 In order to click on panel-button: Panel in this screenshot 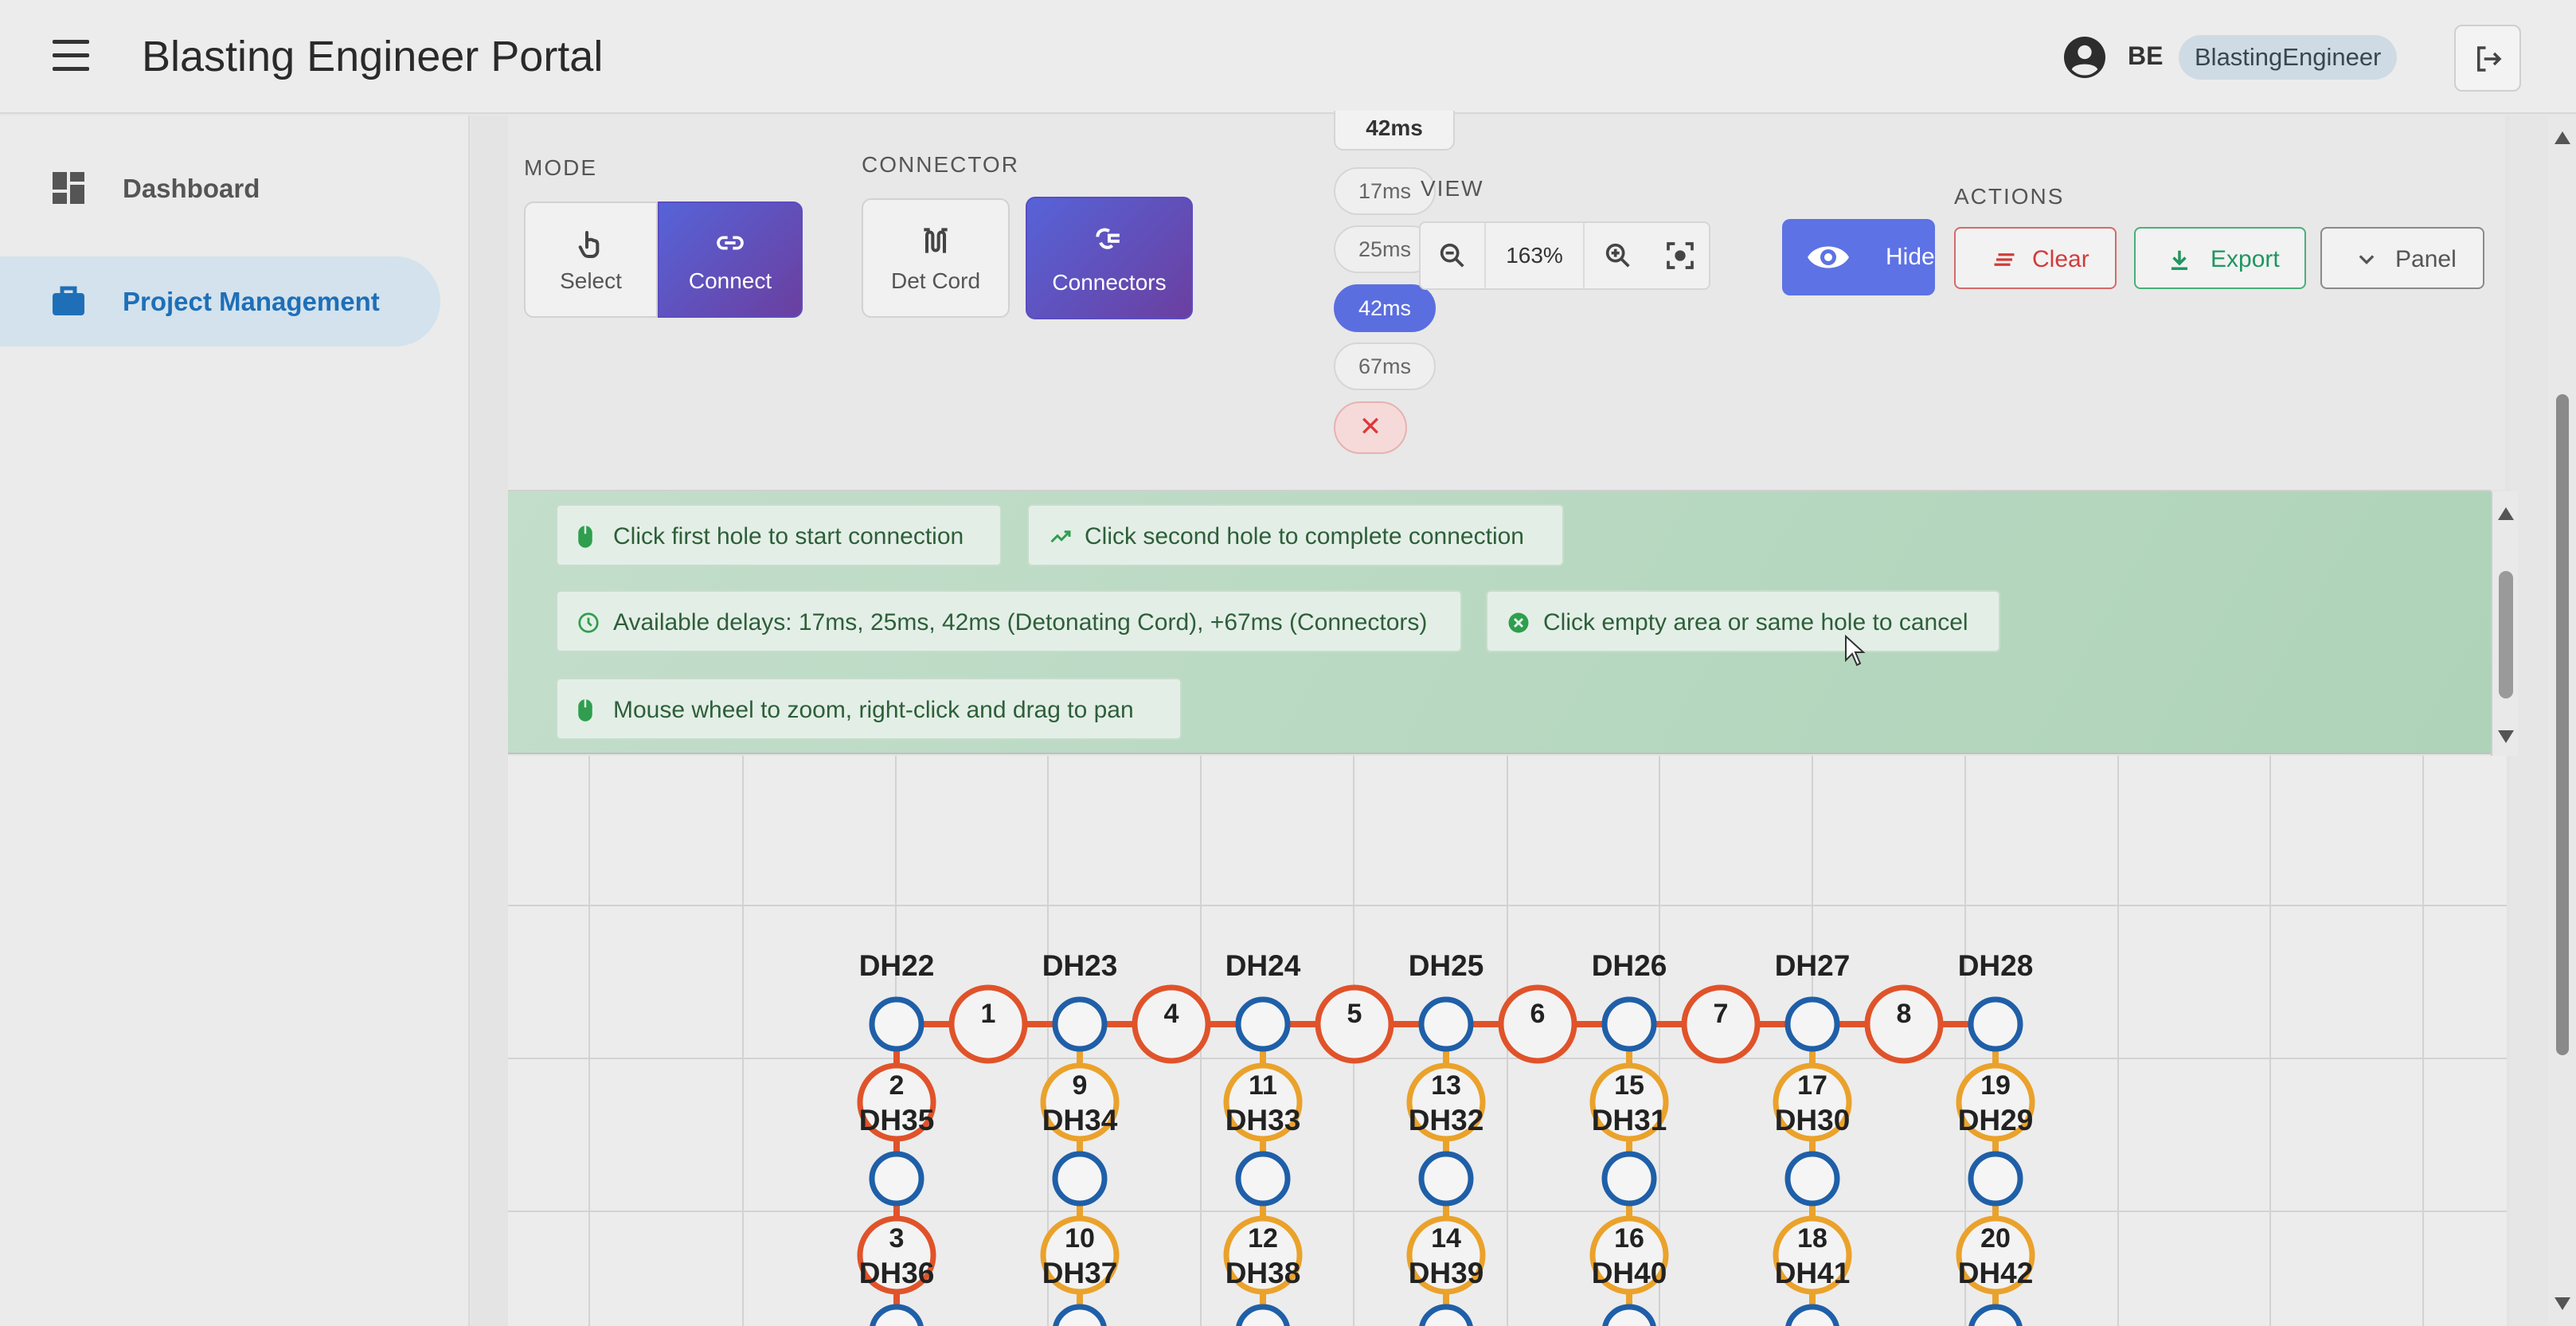, I will do `click(2402, 258)`.